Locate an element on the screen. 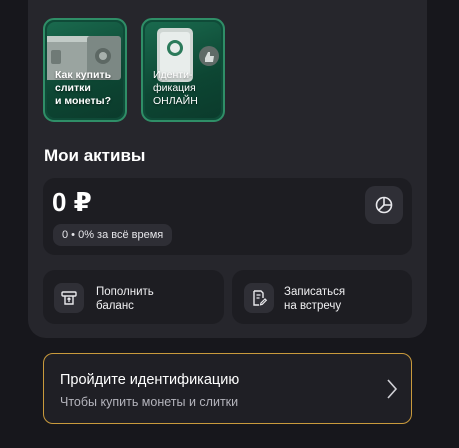 The image size is (459, 448). story-online-identification-label: Иденти- фикация ОНЛАЙН is located at coordinates (175, 88).